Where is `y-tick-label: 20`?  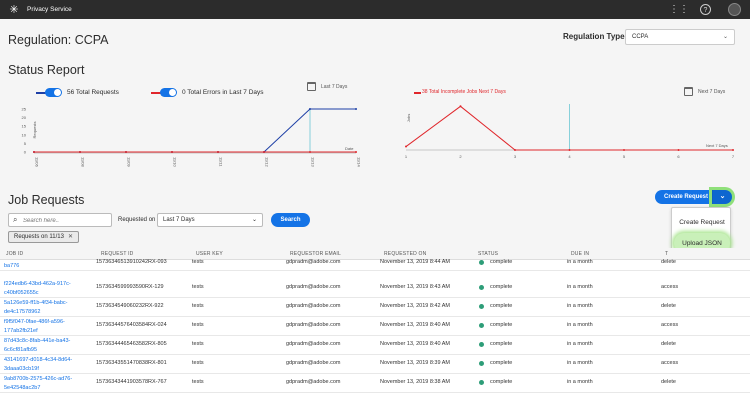
y-tick-label: 20 is located at coordinates (24, 117).